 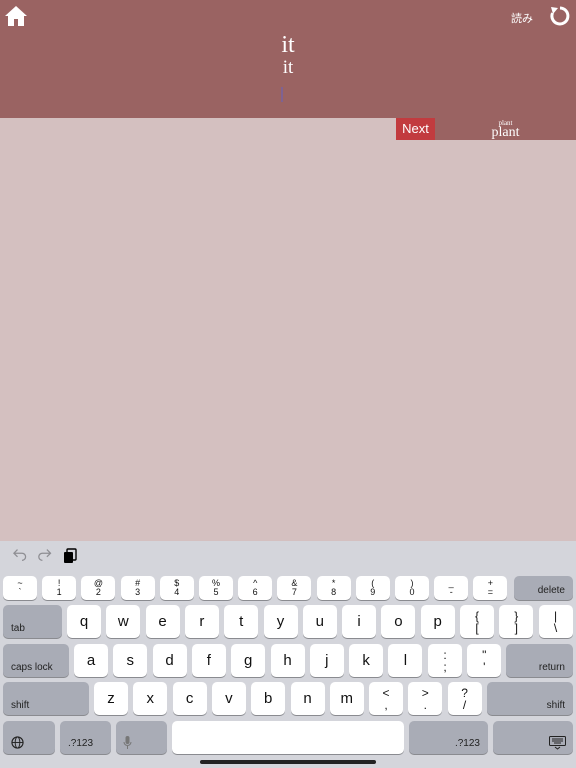 I want to click on number-key-6-bottom: 6, so click(x=255, y=592).